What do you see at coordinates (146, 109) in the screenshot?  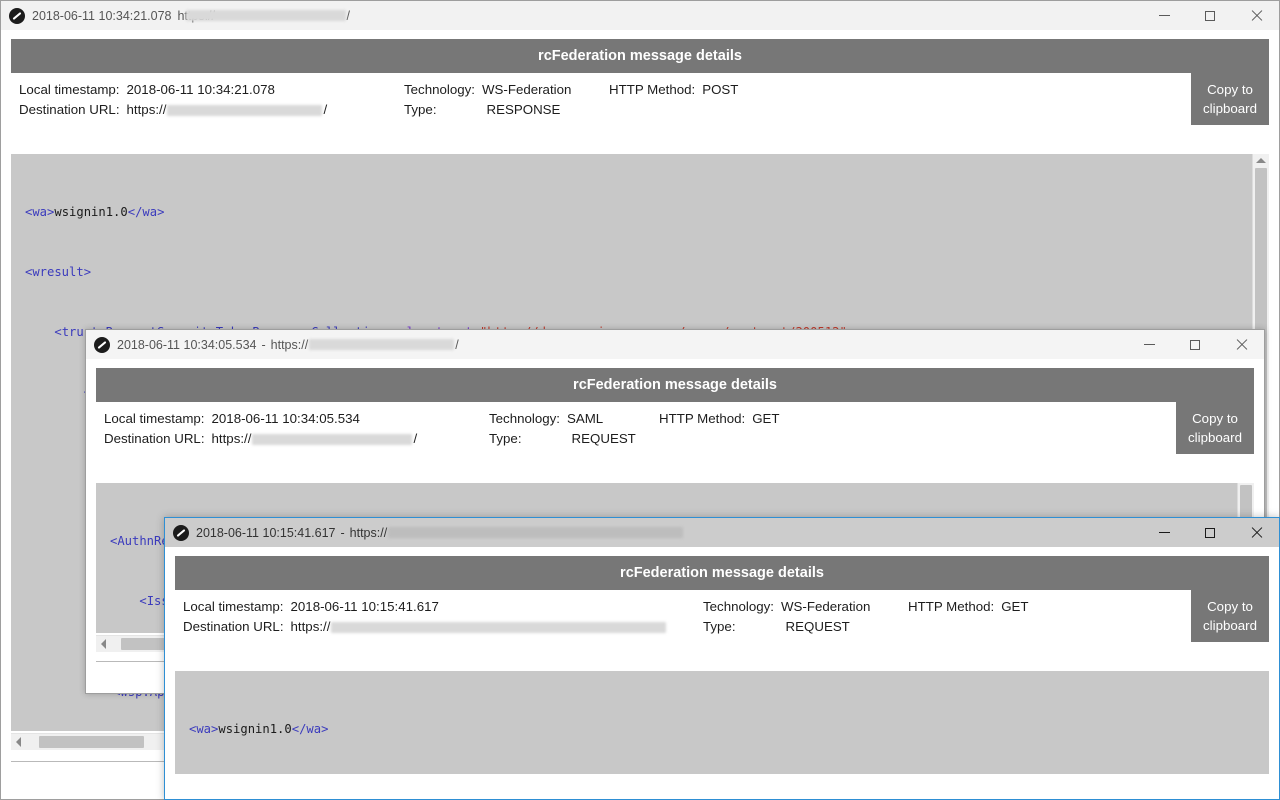 I see `url-scheme-1: https://` at bounding box center [146, 109].